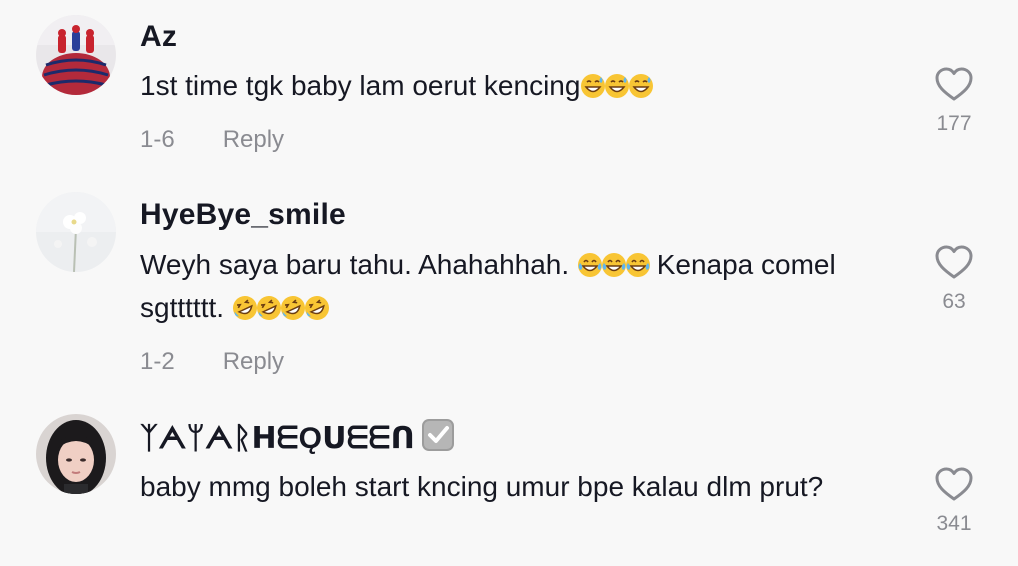 The image size is (1018, 566). I want to click on like-control: 341, so click(954, 501).